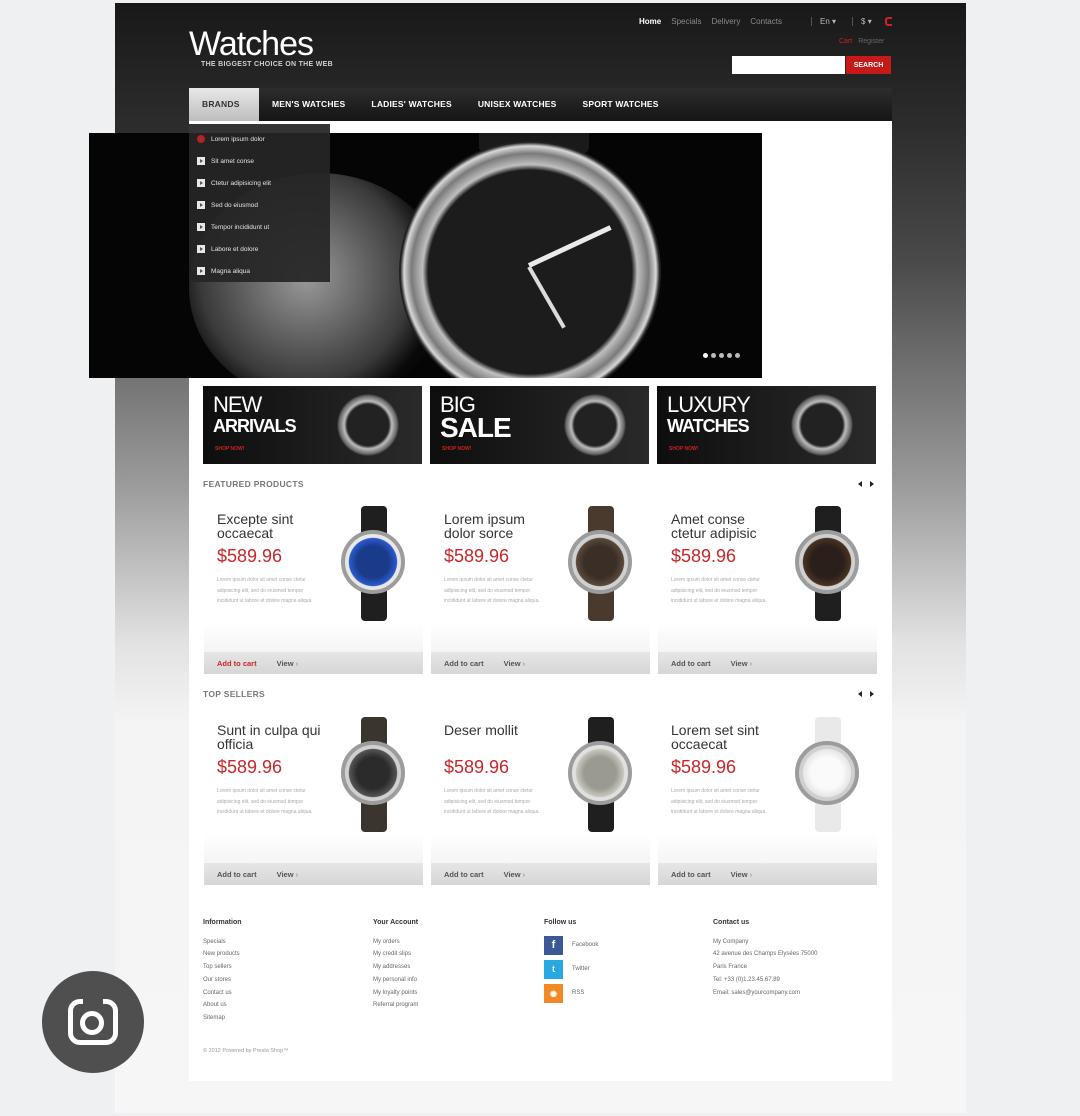 The height and width of the screenshot is (1116, 1080). I want to click on brand-item: Sed do eiusmod, so click(259, 205).